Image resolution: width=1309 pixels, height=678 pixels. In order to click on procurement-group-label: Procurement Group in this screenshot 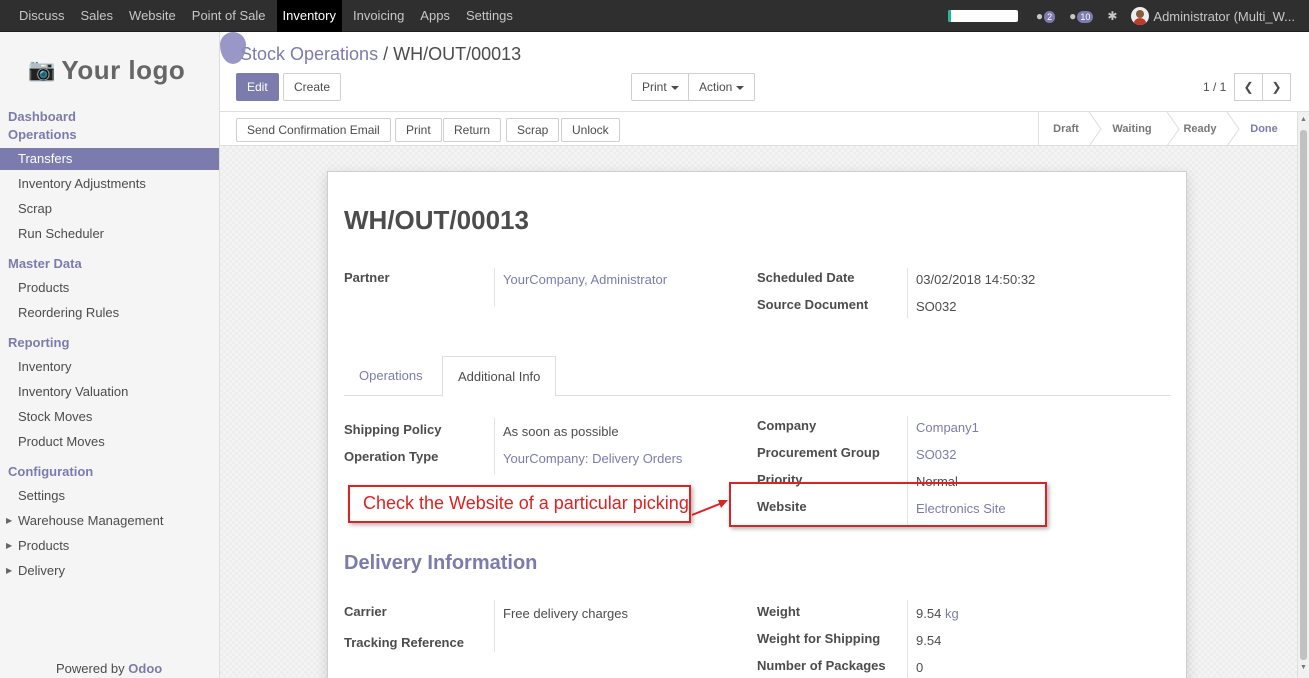, I will do `click(818, 452)`.